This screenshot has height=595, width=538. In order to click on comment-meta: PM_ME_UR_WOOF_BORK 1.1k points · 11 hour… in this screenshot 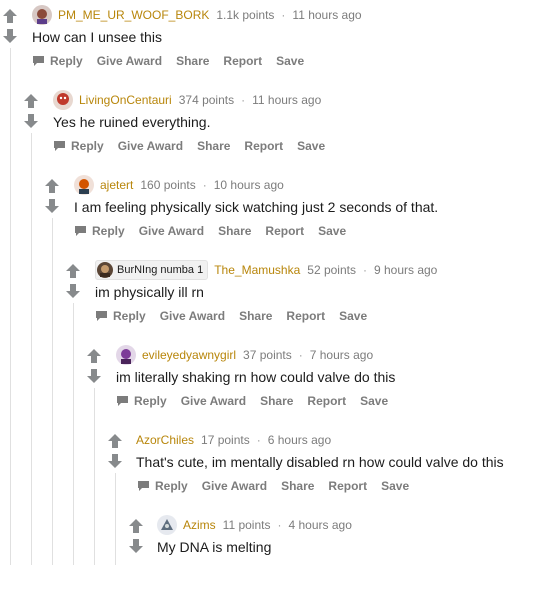, I will do `click(197, 15)`.